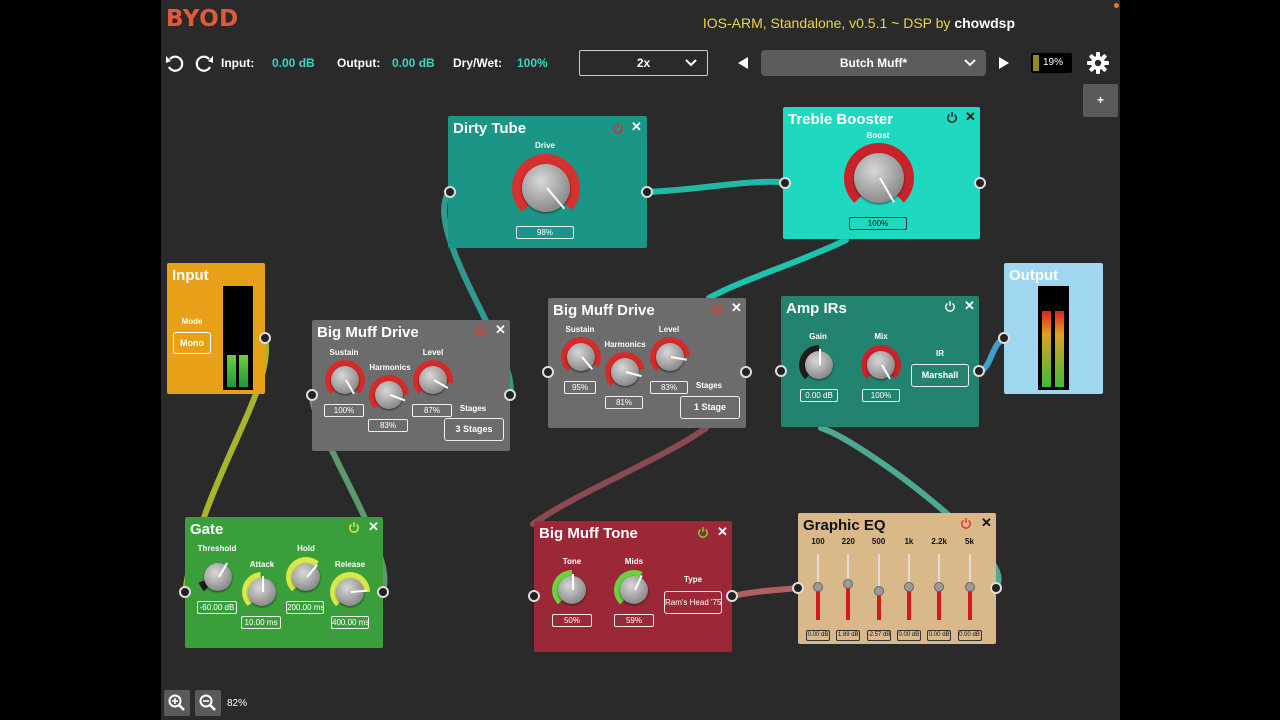 This screenshot has width=1280, height=720. I want to click on mix-value: 100%, so click(881, 395).